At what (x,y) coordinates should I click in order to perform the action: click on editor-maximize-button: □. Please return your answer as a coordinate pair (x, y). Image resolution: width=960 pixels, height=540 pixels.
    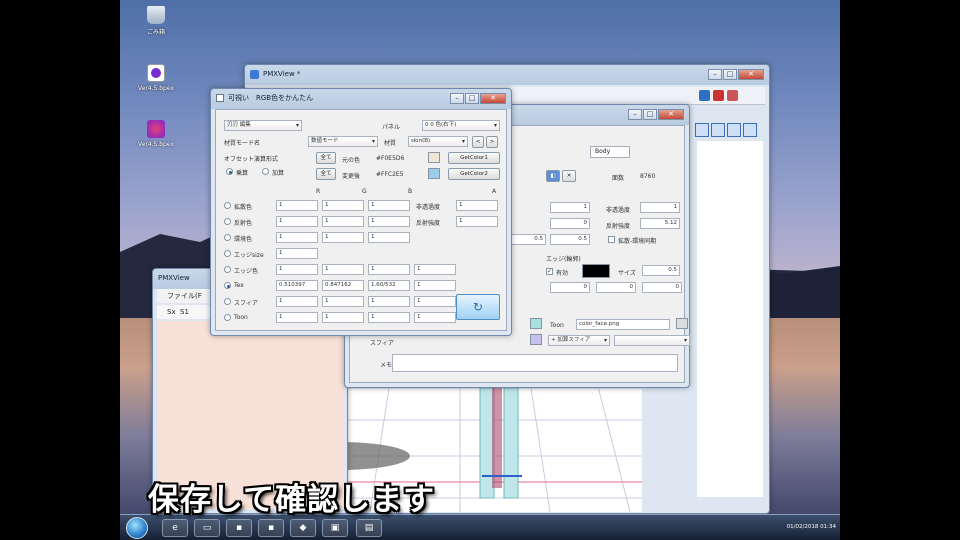
    Looking at the image, I should click on (650, 114).